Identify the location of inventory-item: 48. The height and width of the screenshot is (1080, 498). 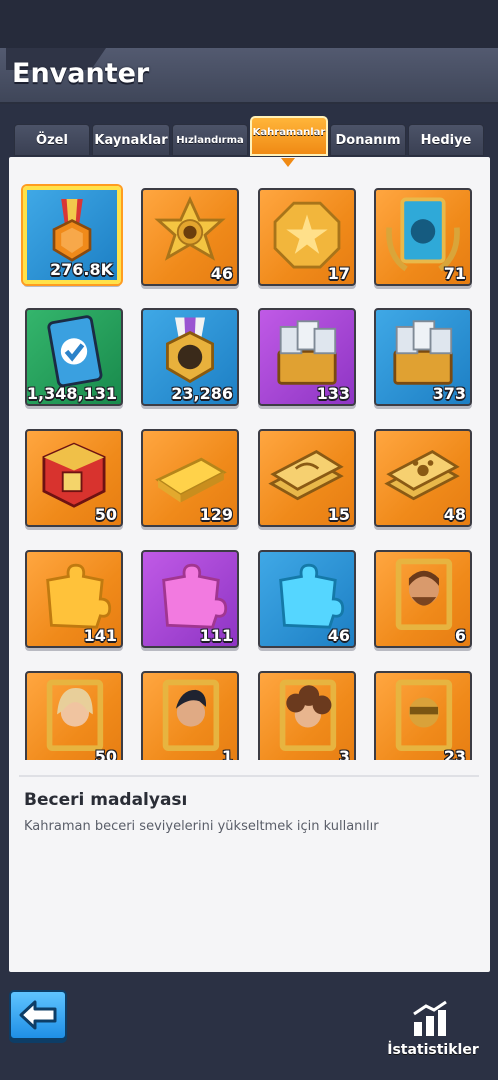
(423, 478).